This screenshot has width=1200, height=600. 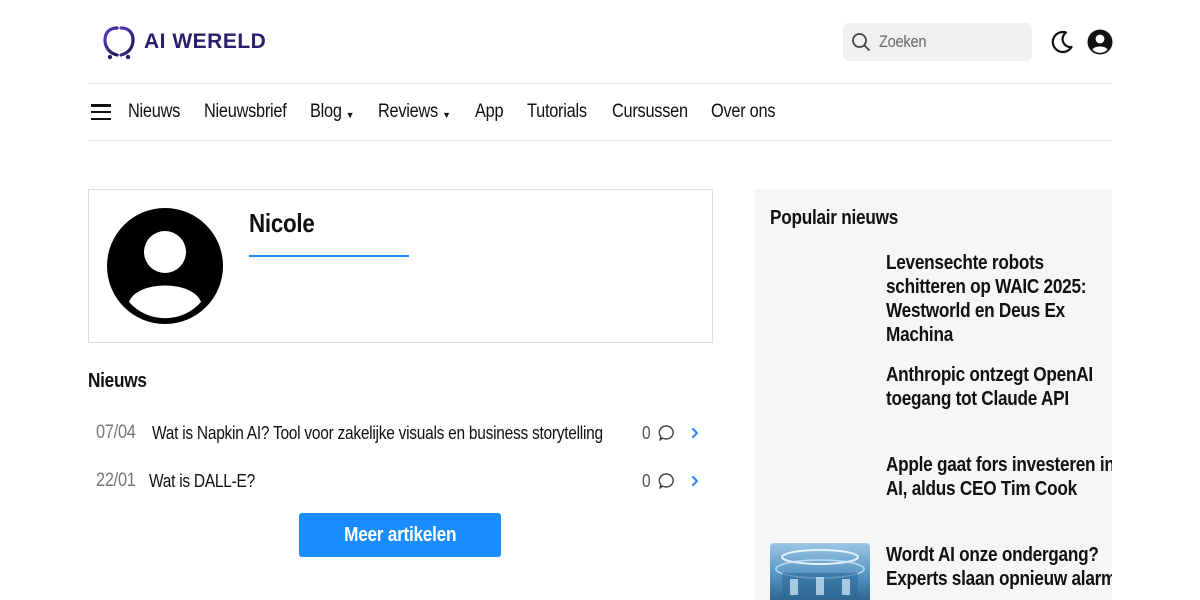 I want to click on news-date: 22/01, so click(x=116, y=480).